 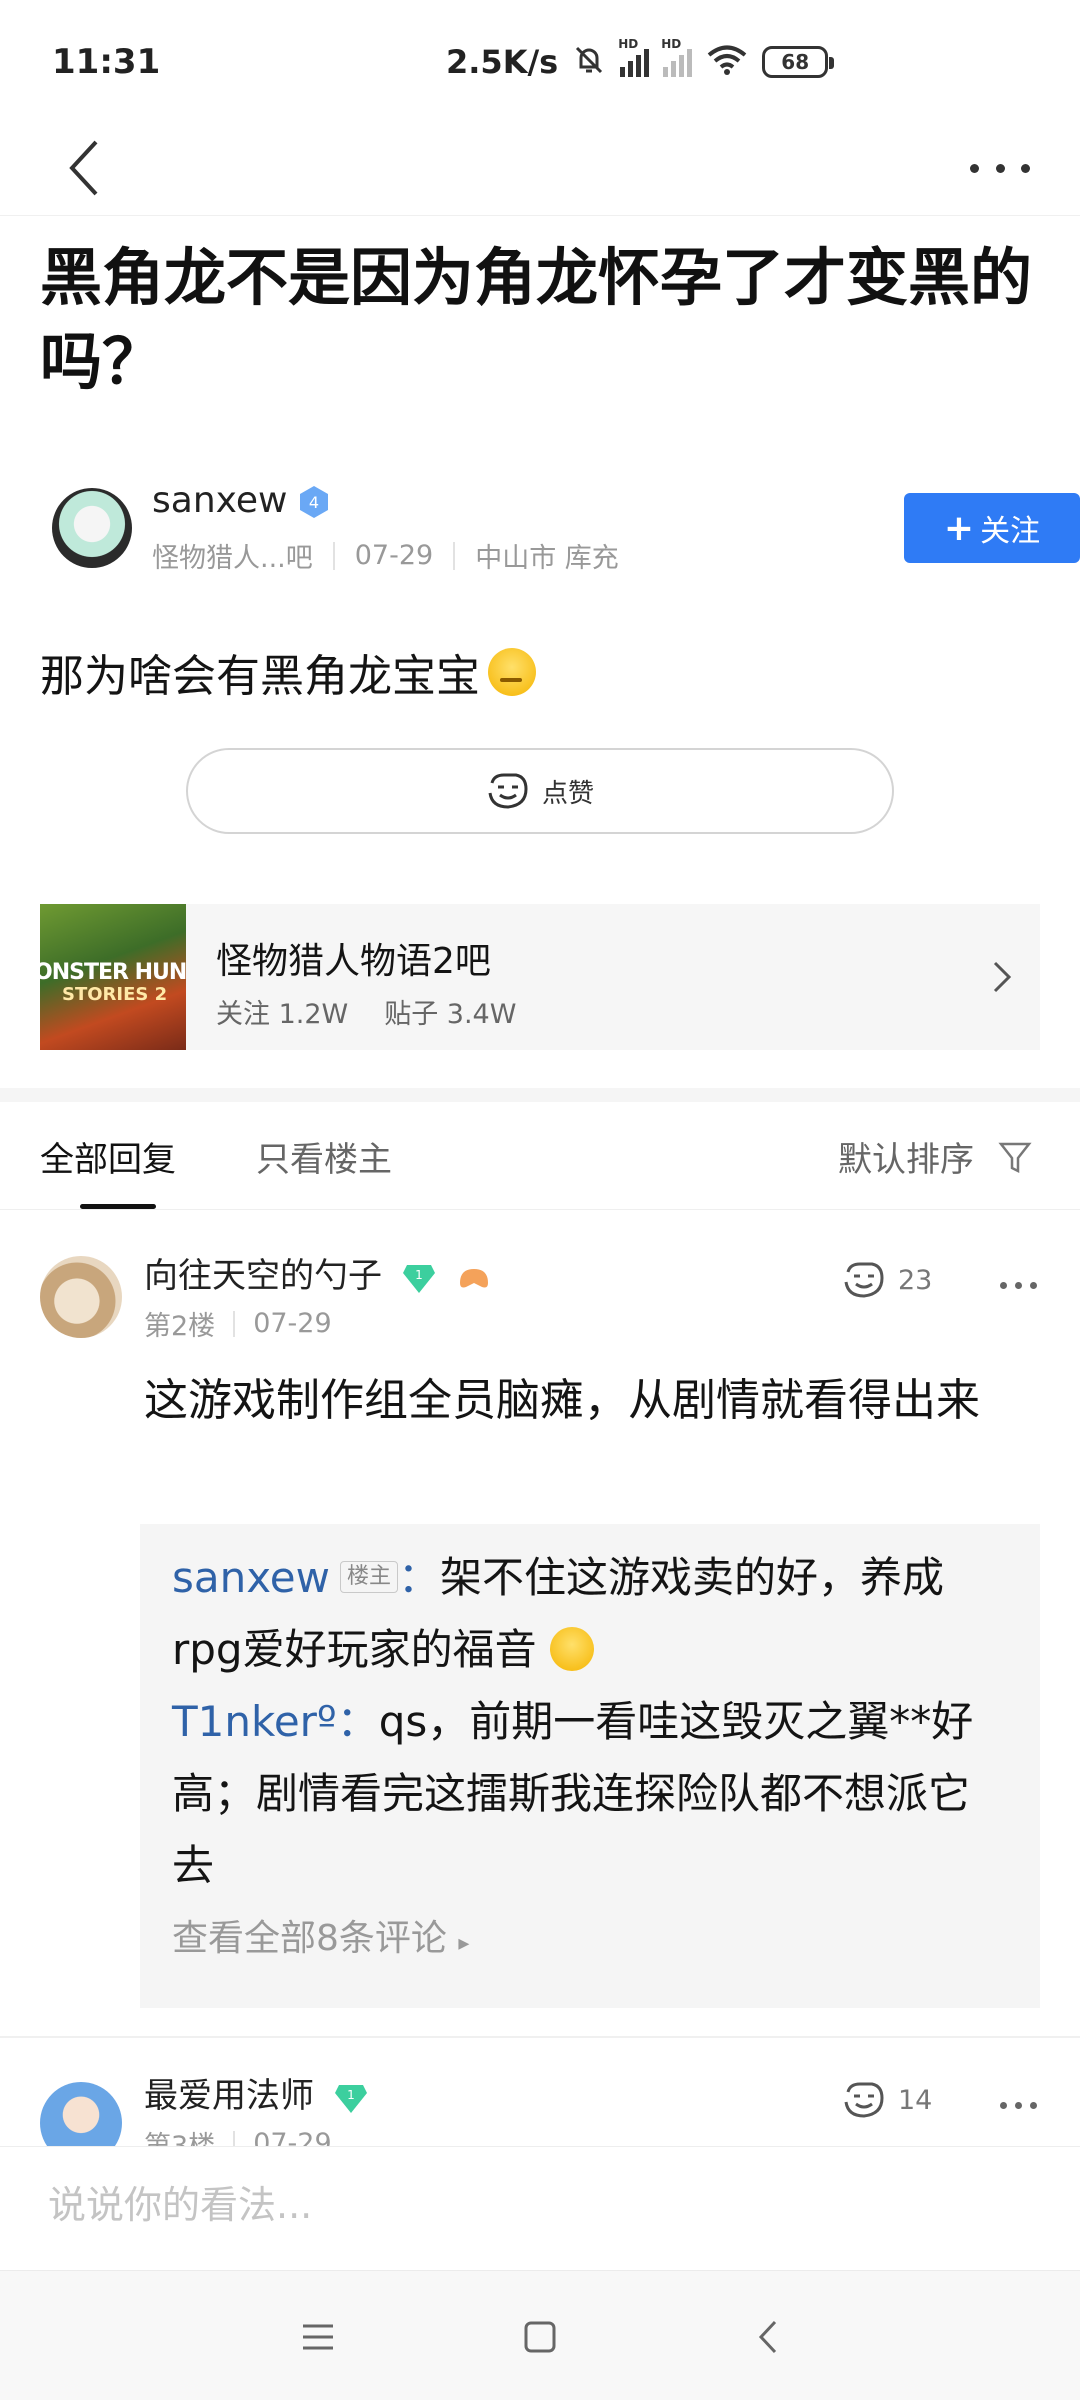 I want to click on tab-only-op: 只看楼主, so click(x=324, y=1156).